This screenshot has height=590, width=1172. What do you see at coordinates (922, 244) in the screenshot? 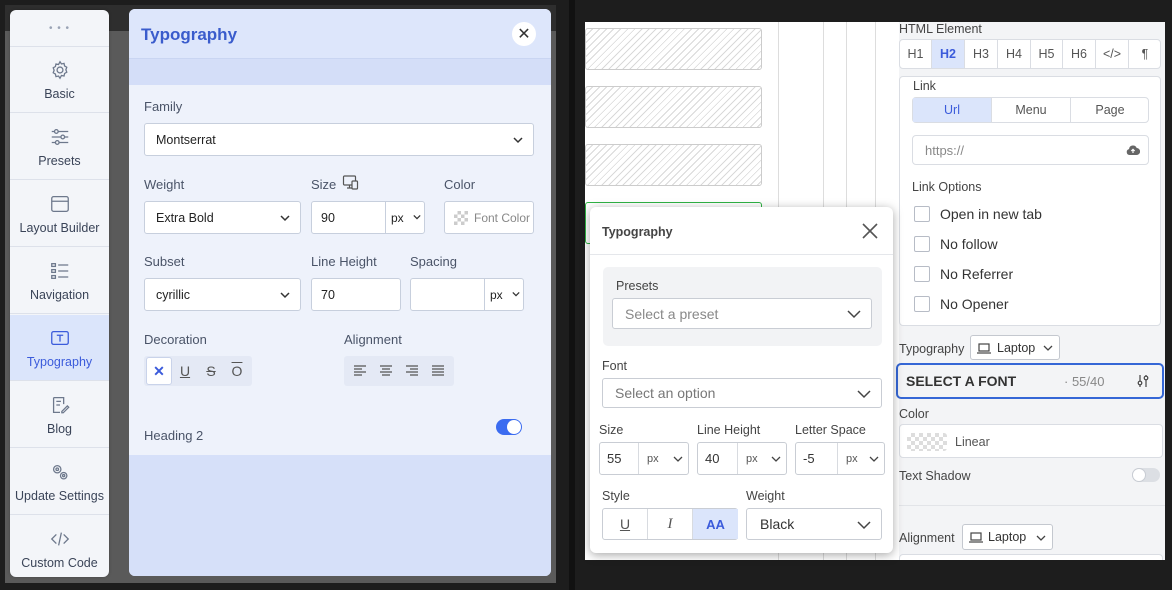
I see `checkbox-no-follow` at bounding box center [922, 244].